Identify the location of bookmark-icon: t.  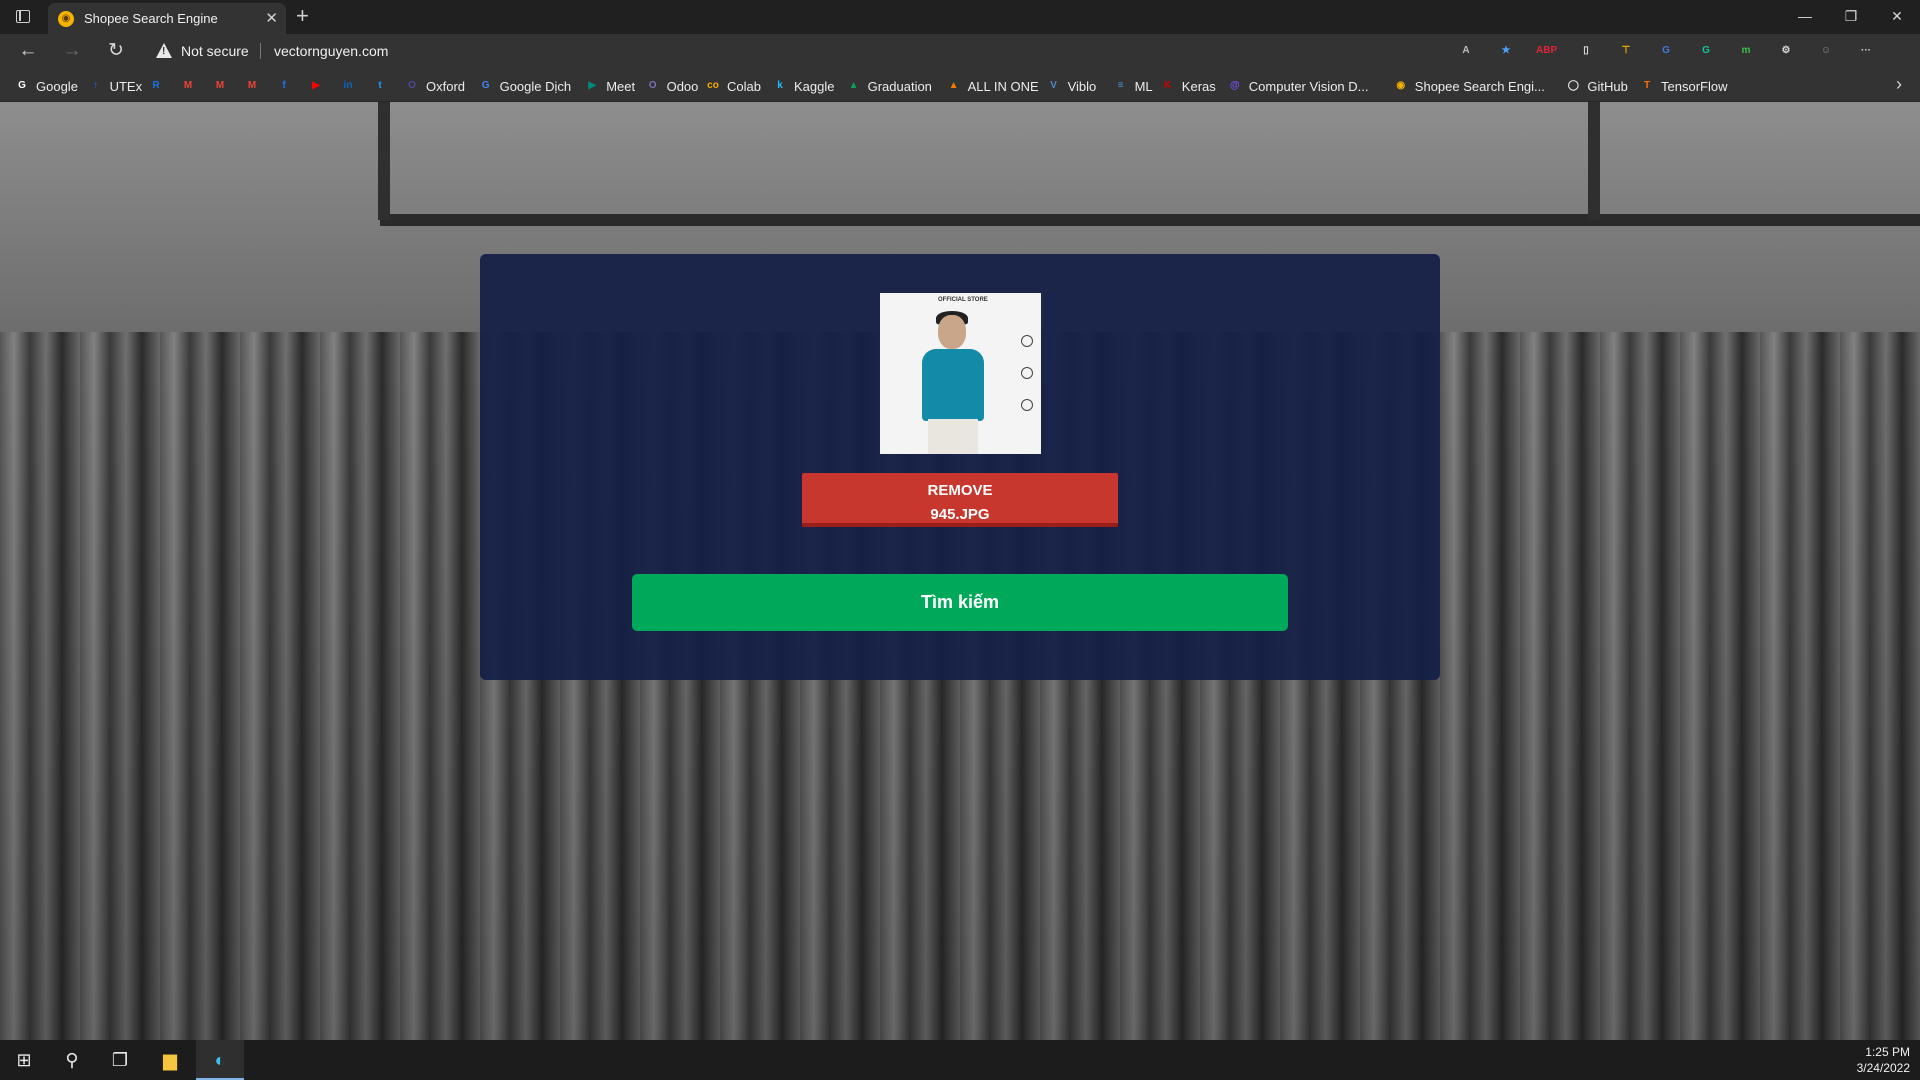
(380, 85).